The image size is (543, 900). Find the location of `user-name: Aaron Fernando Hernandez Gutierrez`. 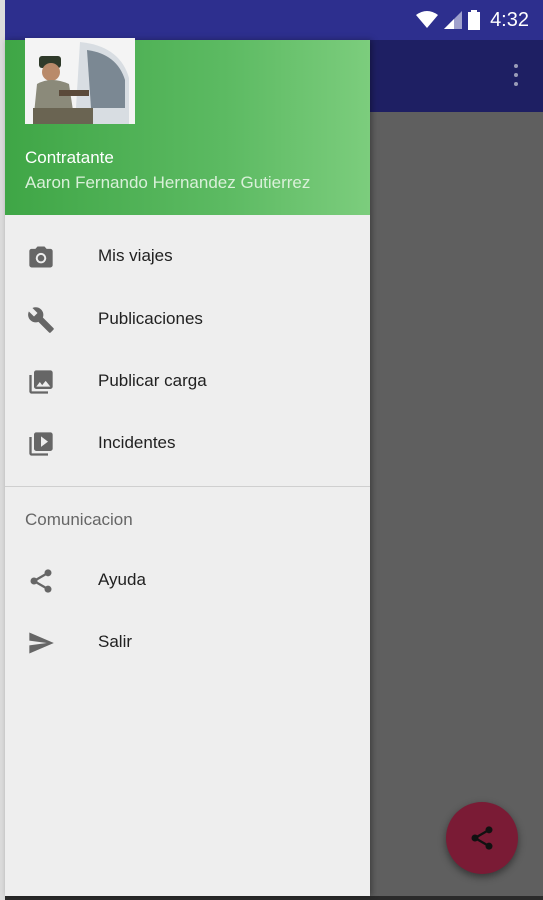

user-name: Aaron Fernando Hernandez Gutierrez is located at coordinates (168, 182).